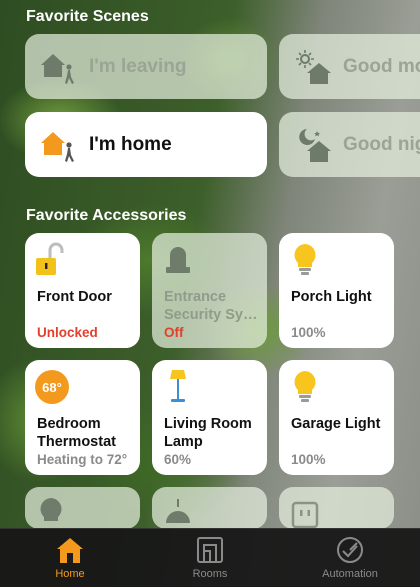  I want to click on accessory-name: Garage Light, so click(336, 424).